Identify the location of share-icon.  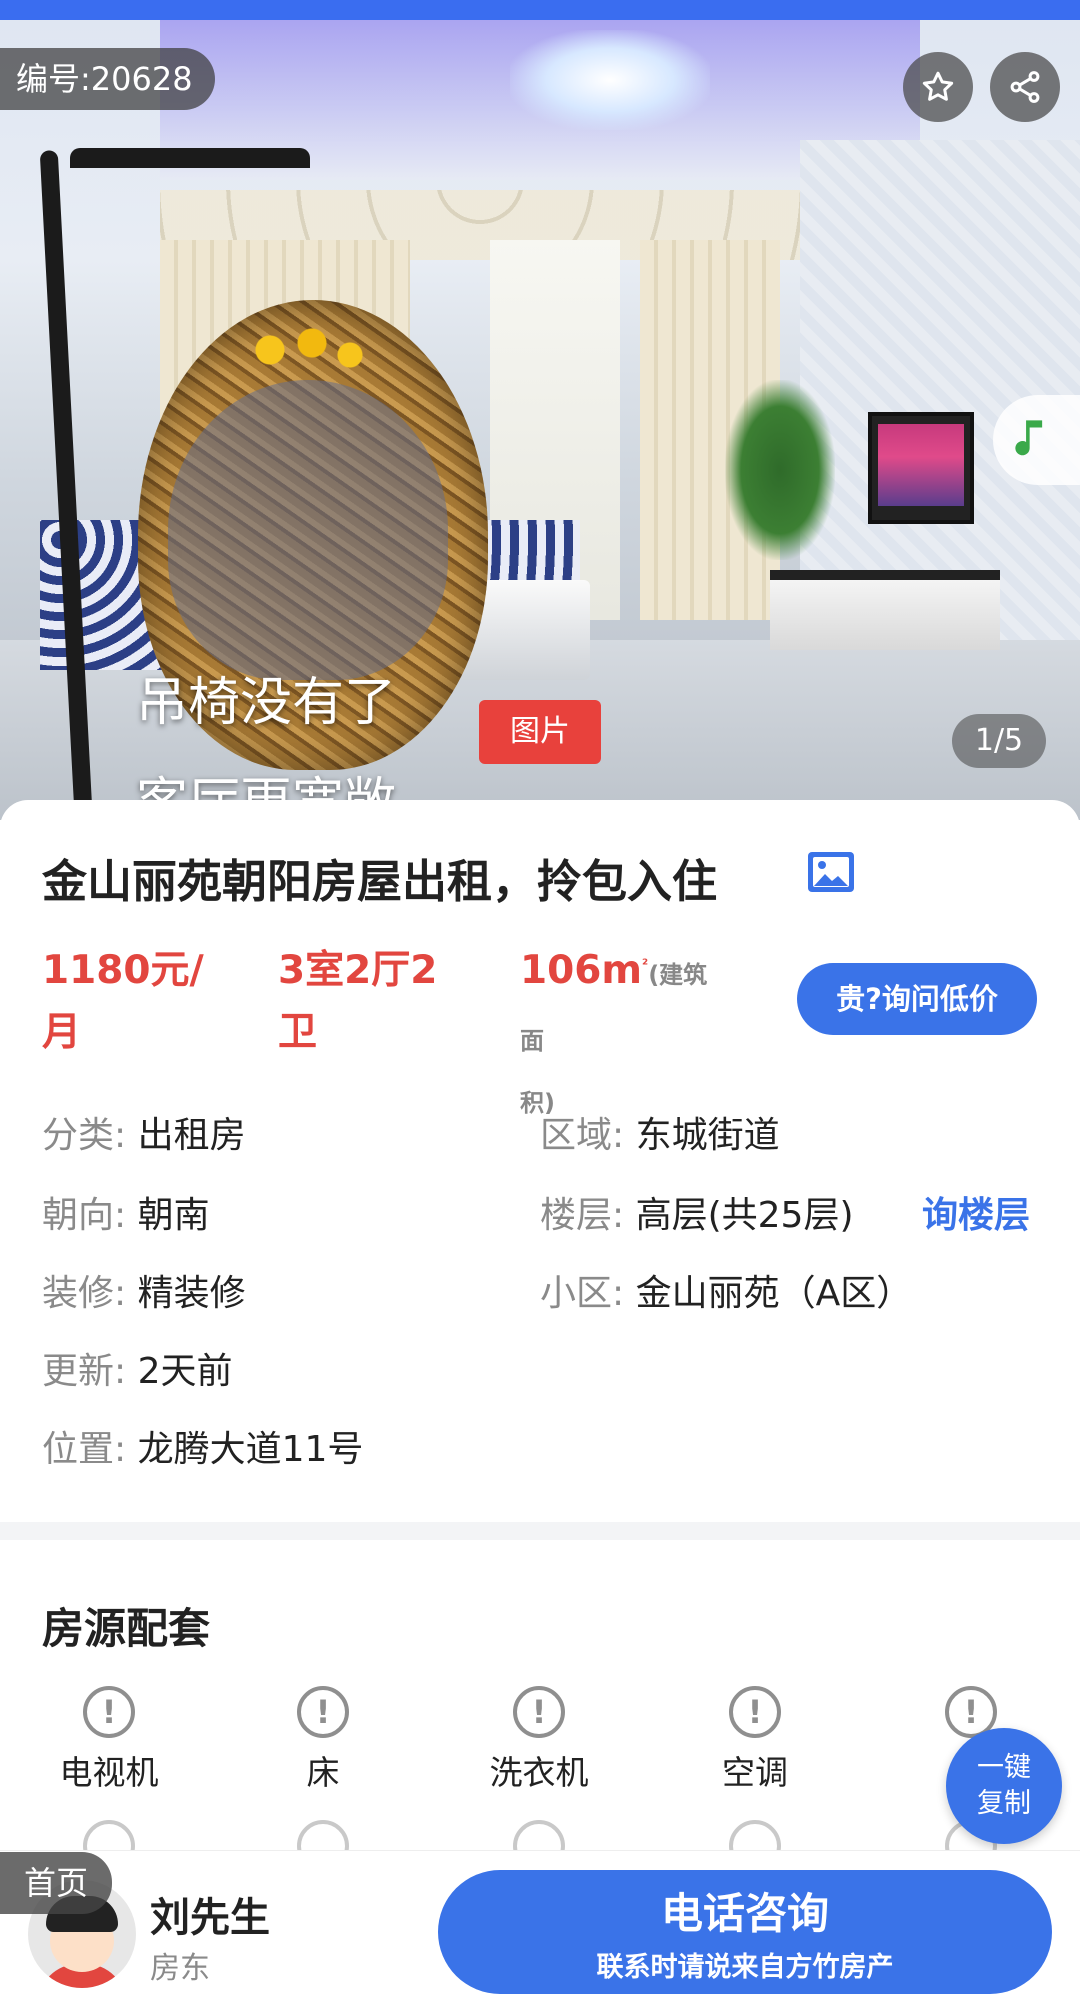
(1025, 87).